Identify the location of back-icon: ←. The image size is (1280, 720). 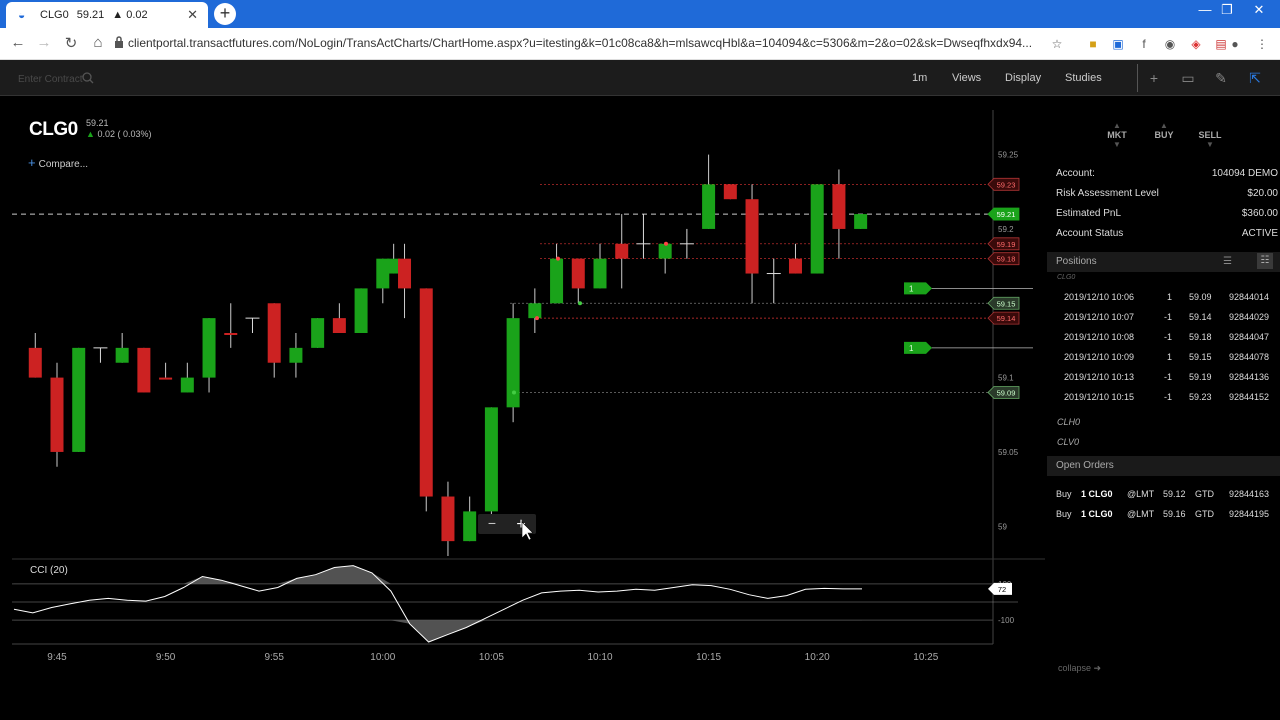
(18, 42).